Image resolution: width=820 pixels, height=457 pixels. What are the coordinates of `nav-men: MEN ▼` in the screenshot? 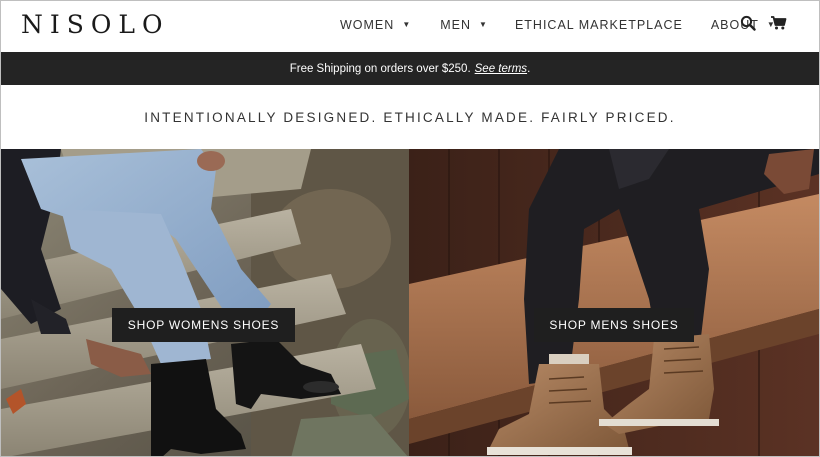 It's located at (464, 25).